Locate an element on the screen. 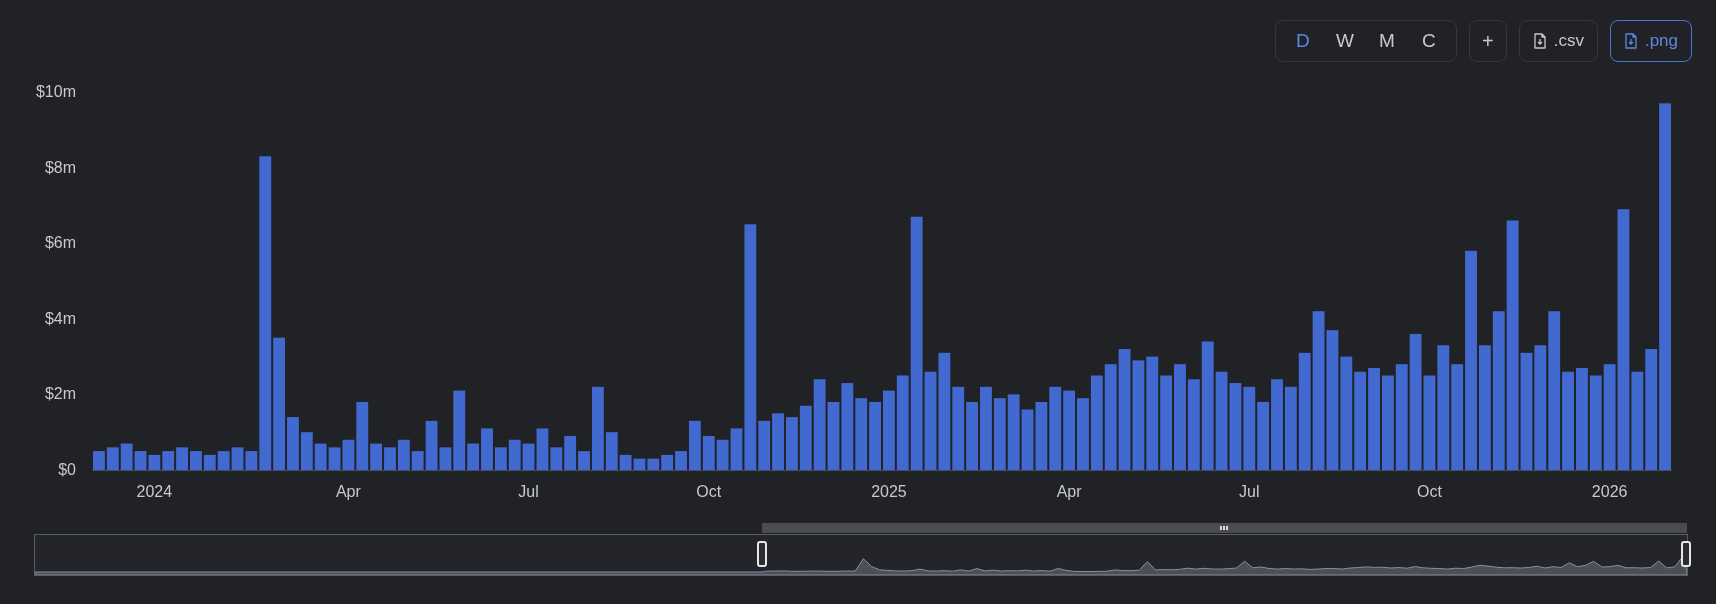 The image size is (1716, 604). grip-icon is located at coordinates (1224, 528).